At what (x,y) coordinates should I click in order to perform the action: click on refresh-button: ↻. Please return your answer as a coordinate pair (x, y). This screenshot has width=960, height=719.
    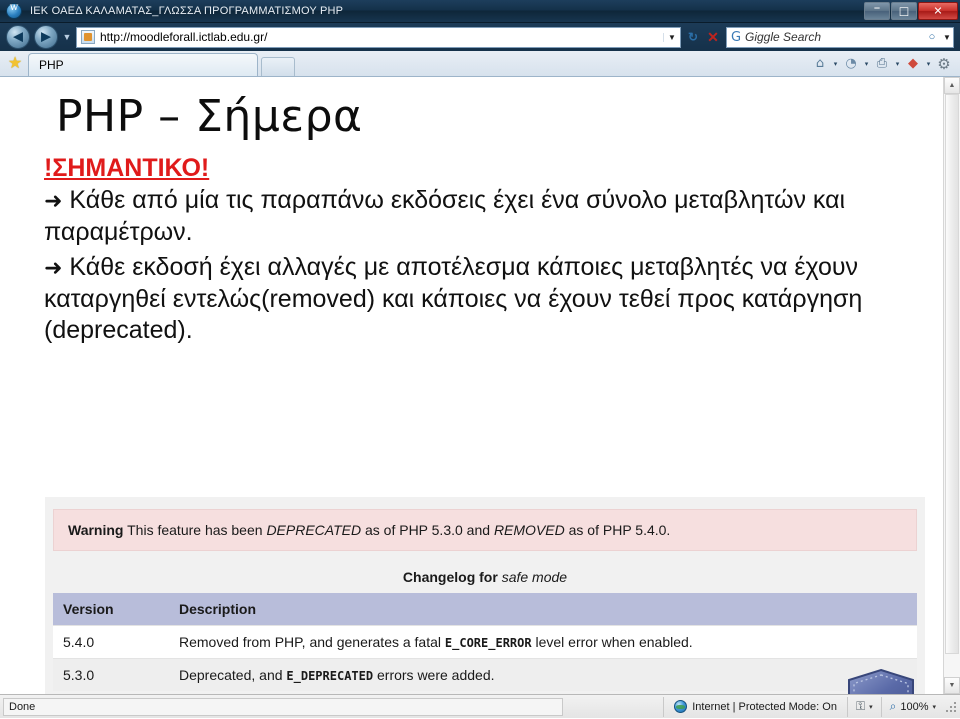
    Looking at the image, I should click on (693, 37).